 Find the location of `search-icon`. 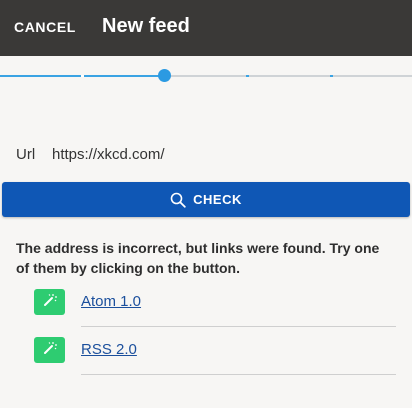

search-icon is located at coordinates (178, 200).